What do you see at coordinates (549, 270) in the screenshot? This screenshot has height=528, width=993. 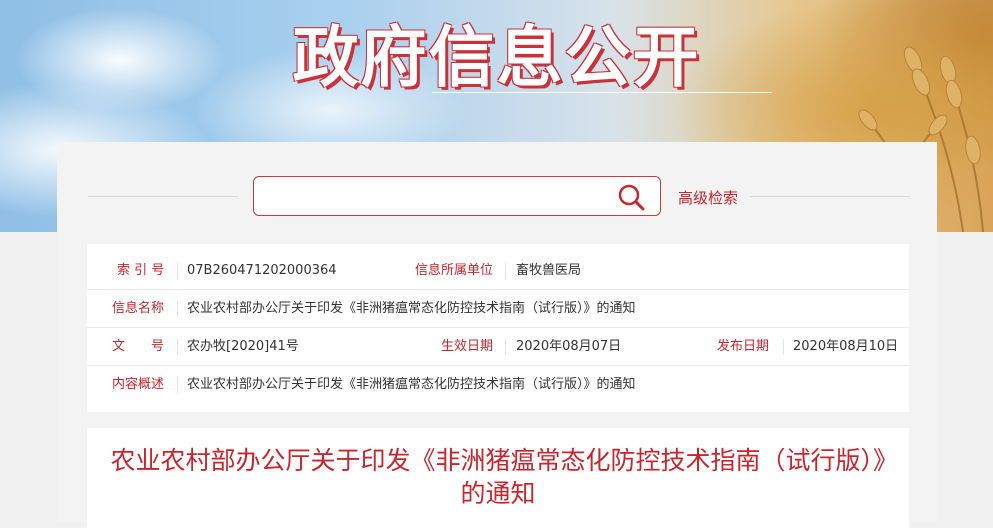 I see `unit-value: 畜牧兽医局` at bounding box center [549, 270].